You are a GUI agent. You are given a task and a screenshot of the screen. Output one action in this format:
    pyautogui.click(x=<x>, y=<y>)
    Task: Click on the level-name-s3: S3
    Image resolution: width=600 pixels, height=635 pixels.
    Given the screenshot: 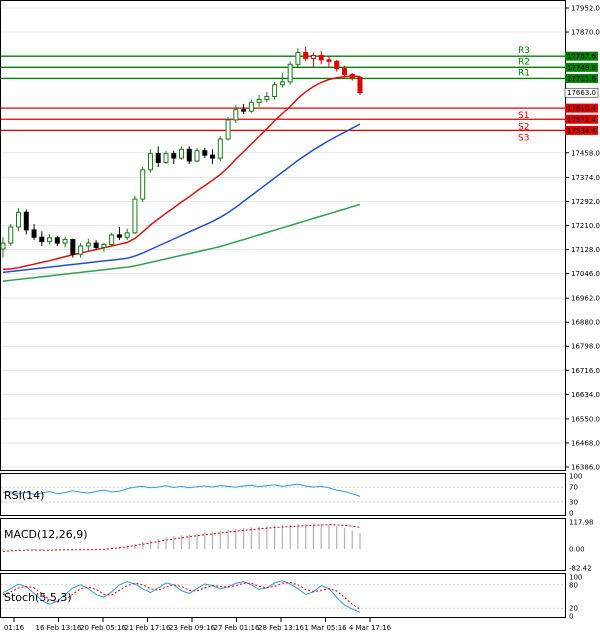 What is the action you would take?
    pyautogui.click(x=523, y=138)
    